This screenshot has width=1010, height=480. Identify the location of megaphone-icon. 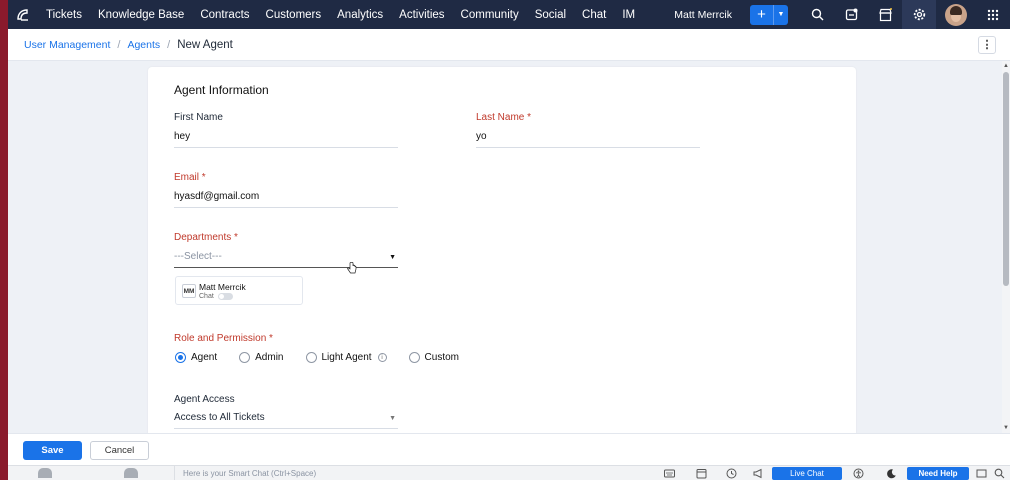
(758, 473).